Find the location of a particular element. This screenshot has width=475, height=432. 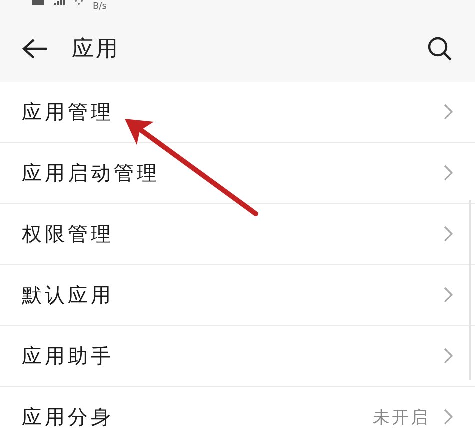

row-label: 默认应用 is located at coordinates (68, 295).